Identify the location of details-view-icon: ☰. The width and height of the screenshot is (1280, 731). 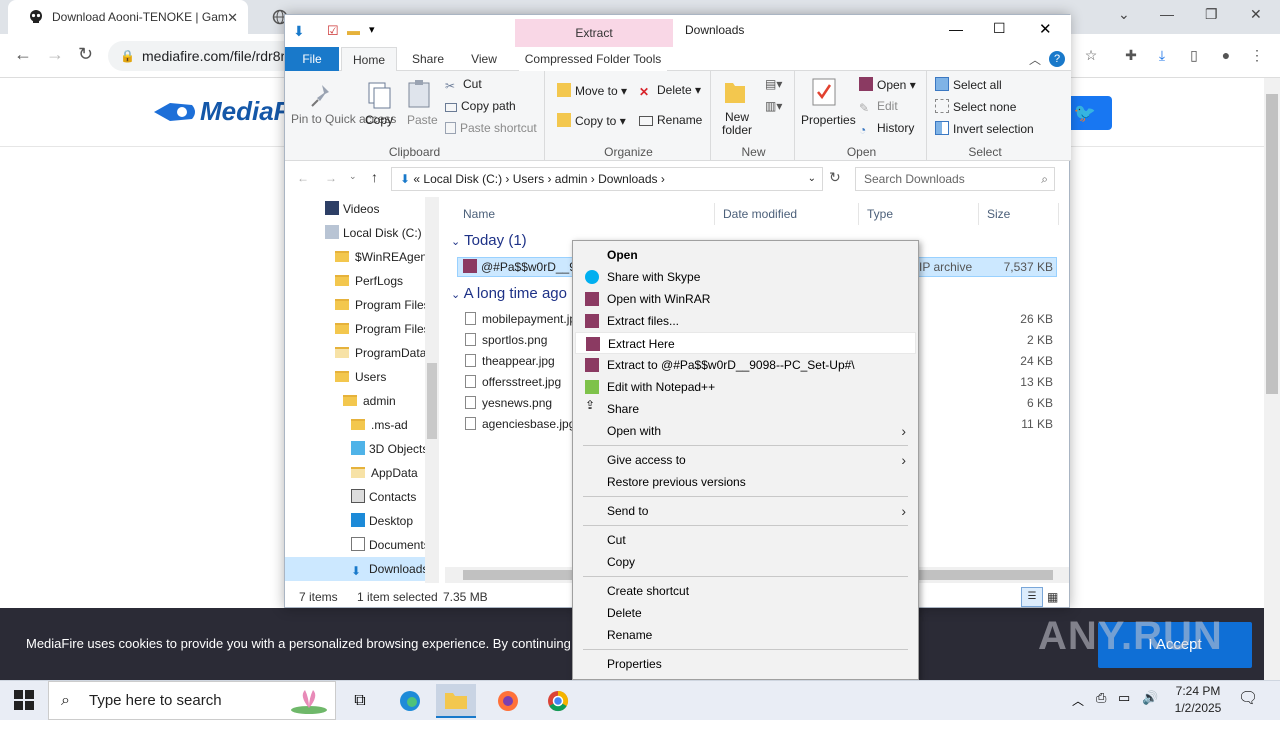
(1032, 597).